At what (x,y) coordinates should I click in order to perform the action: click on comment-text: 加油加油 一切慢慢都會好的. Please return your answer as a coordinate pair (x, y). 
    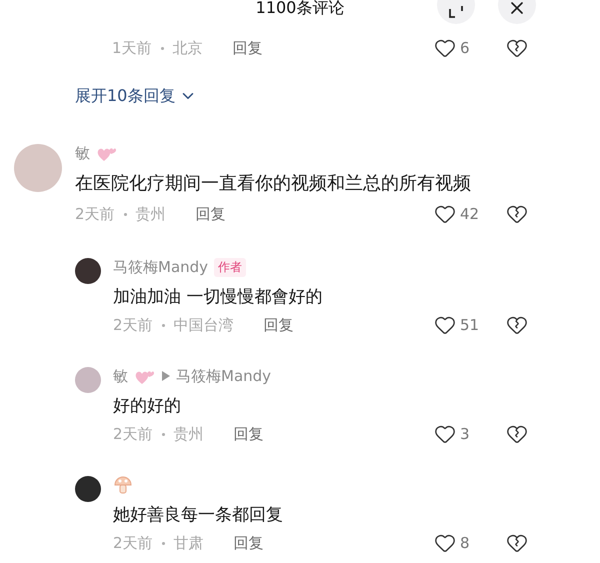
    Looking at the image, I should click on (218, 297).